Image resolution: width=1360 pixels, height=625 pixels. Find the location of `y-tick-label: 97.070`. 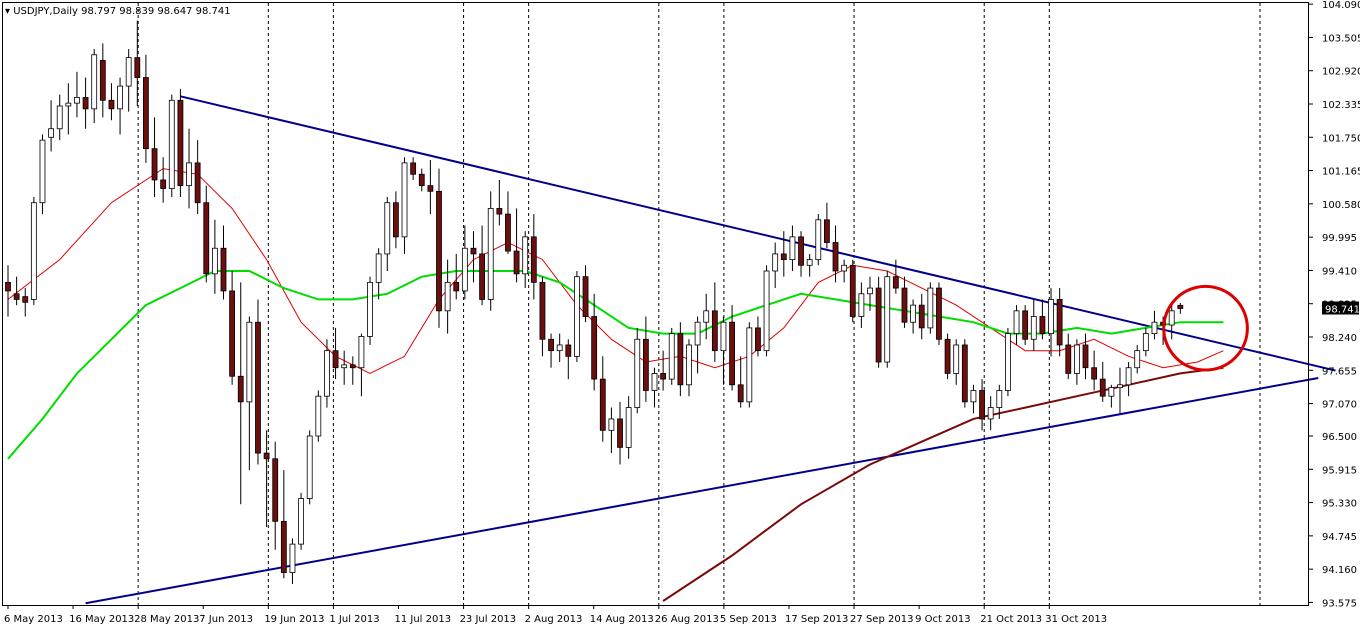

y-tick-label: 97.070 is located at coordinates (1339, 405).